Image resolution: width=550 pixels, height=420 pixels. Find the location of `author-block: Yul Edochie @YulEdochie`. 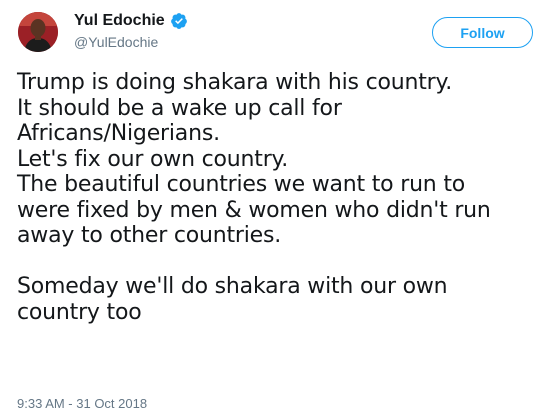

author-block: Yul Edochie @YulEdochie is located at coordinates (131, 30).